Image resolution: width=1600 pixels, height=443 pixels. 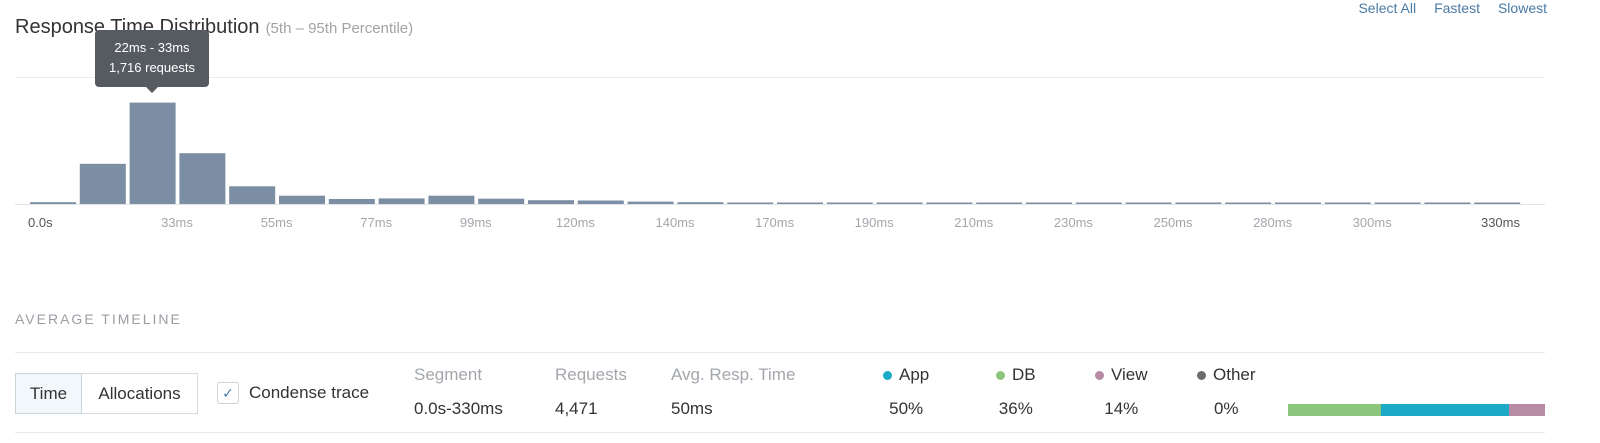 What do you see at coordinates (339, 28) in the screenshot?
I see `chart-subtitle: (5th – 95th Percentile)` at bounding box center [339, 28].